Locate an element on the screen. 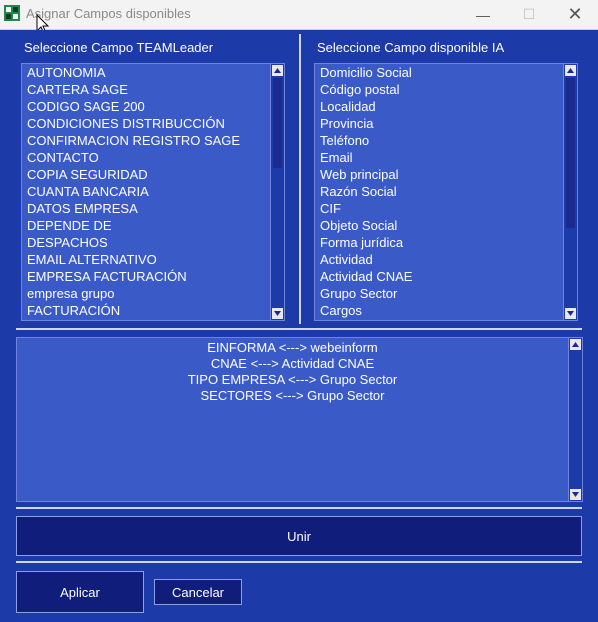  list-item: Actividad is located at coordinates (439, 259).